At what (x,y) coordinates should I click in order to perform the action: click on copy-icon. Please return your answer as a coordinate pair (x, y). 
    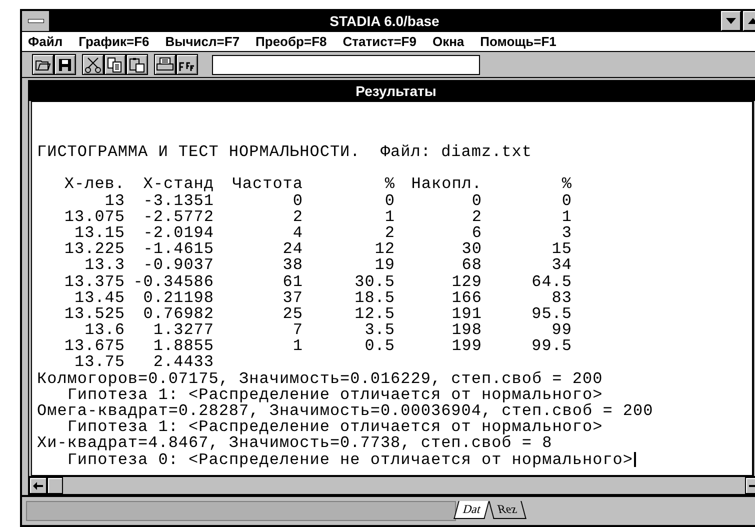
    Looking at the image, I should click on (115, 64).